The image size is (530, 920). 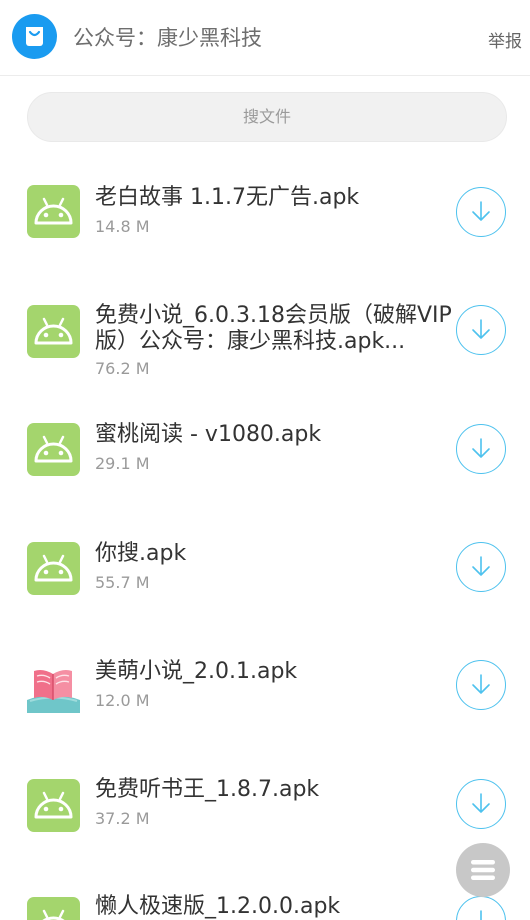 What do you see at coordinates (265, 240) in the screenshot?
I see `list-item: 老白故事 1.1.7无广告.apk 14.8 M` at bounding box center [265, 240].